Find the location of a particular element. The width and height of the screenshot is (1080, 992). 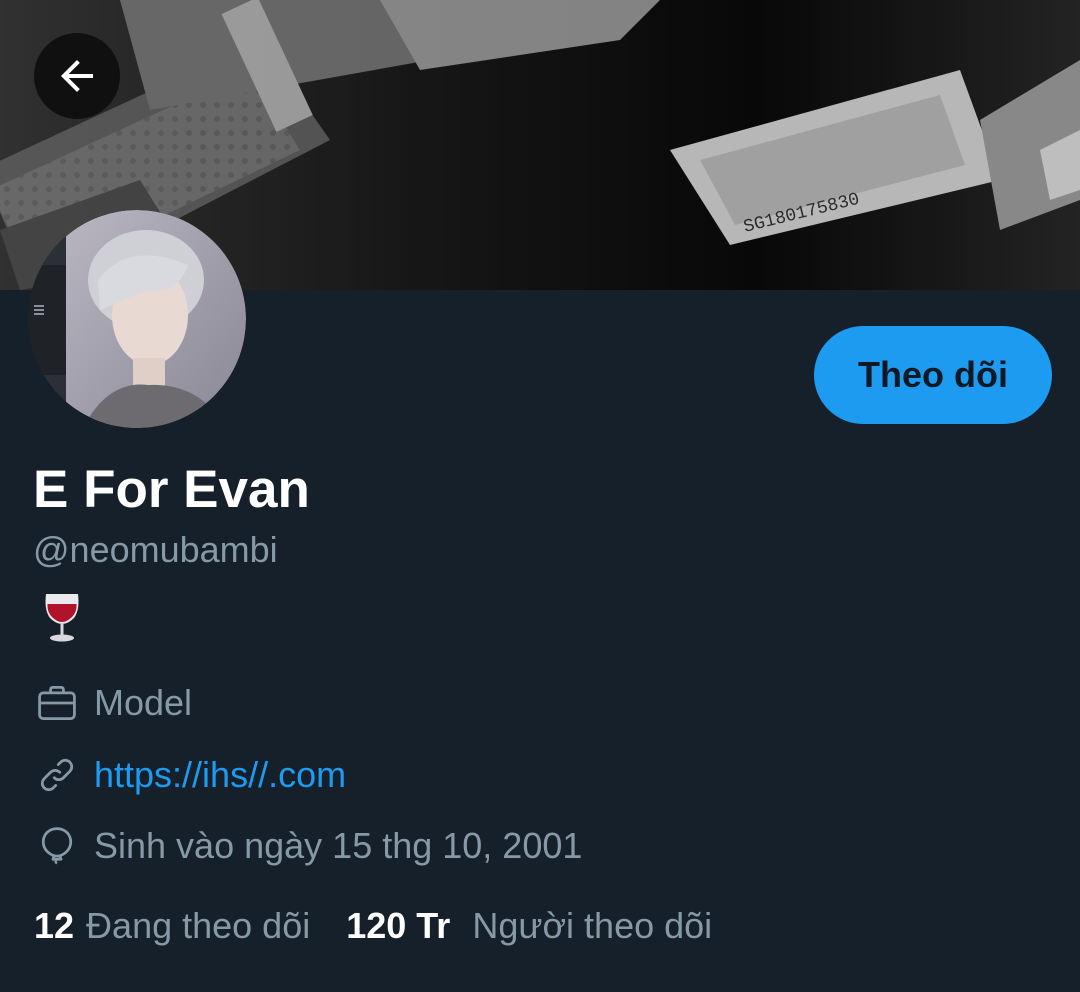

bio is located at coordinates (62, 618).